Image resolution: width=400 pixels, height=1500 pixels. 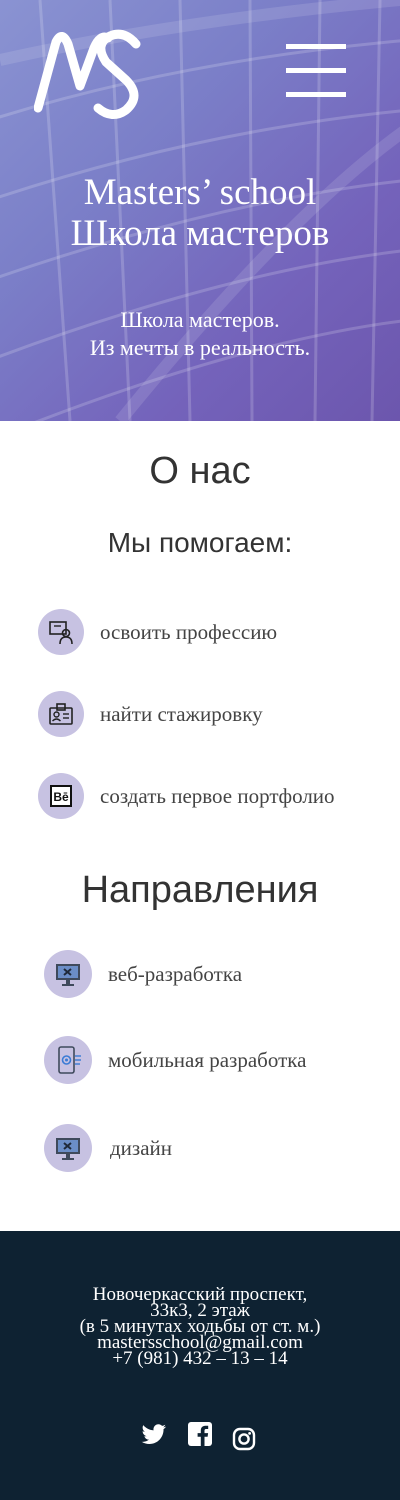 What do you see at coordinates (87, 74) in the screenshot?
I see `ms-logo-icon` at bounding box center [87, 74].